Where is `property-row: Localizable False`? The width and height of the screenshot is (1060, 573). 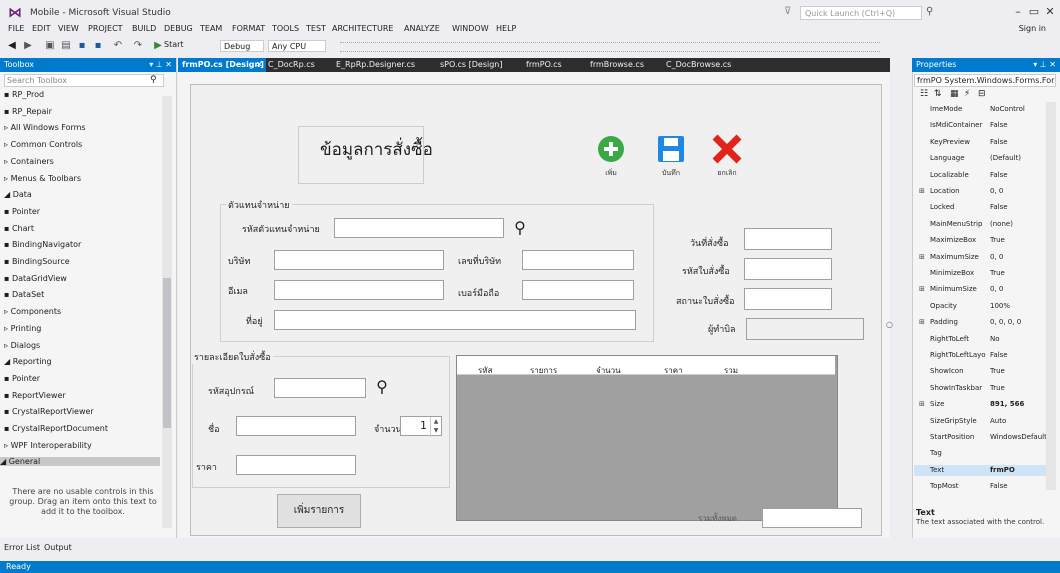 property-row: Localizable False is located at coordinates (981, 175).